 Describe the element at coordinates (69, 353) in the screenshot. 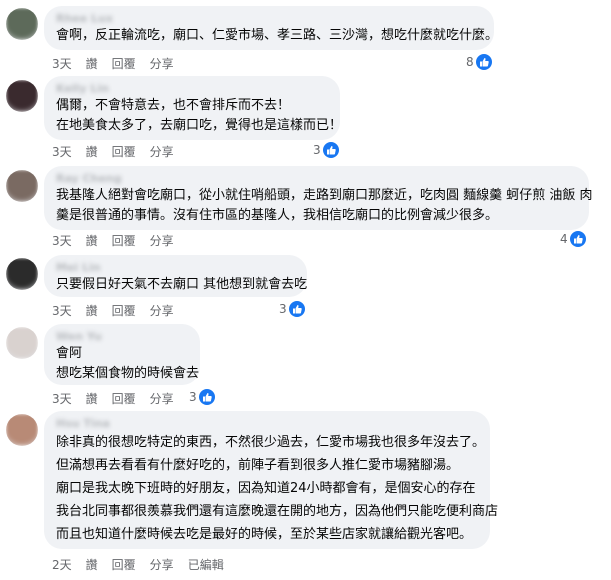

I see `comment-text: 會阿` at that location.